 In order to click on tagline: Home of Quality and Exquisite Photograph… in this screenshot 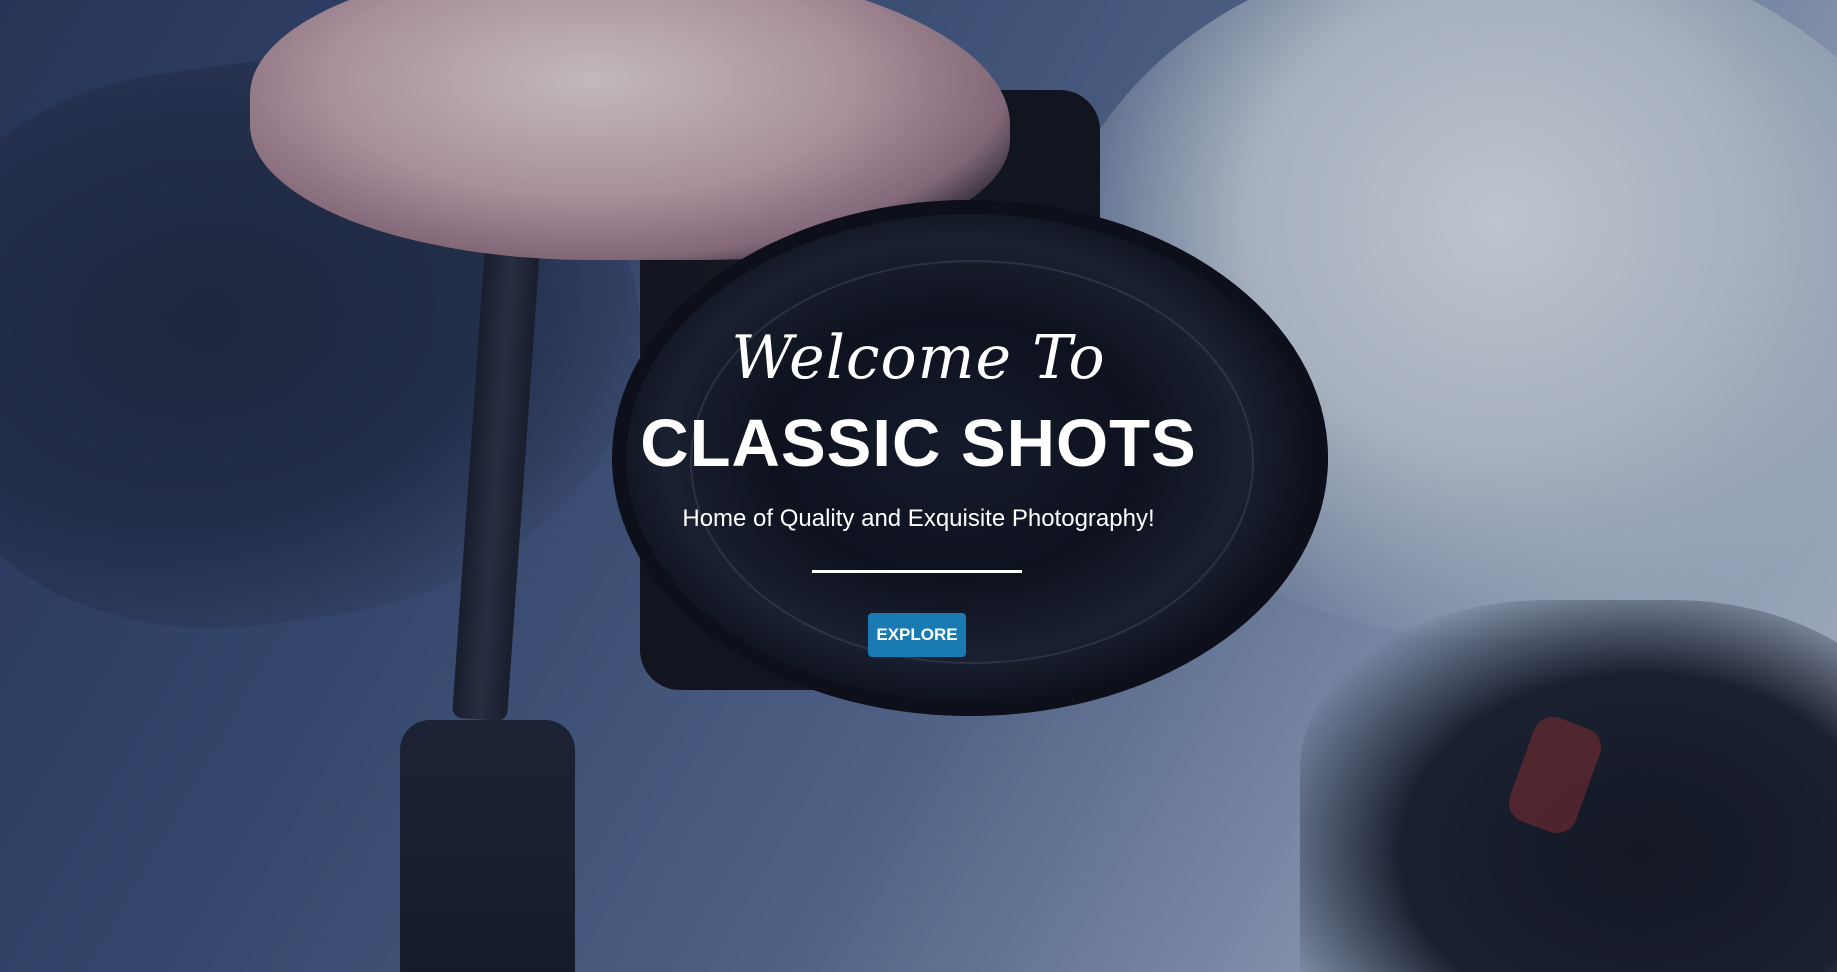, I will do `click(918, 518)`.